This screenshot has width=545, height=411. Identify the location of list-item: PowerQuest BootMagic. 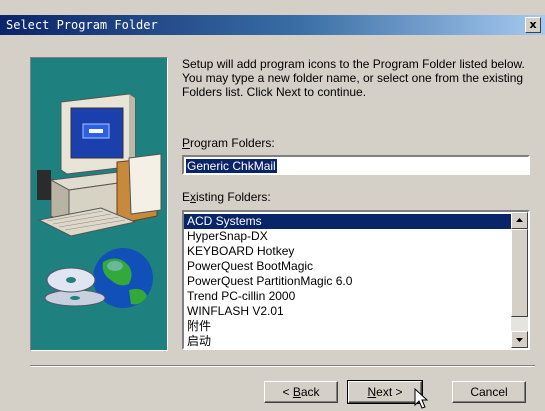
(348, 266).